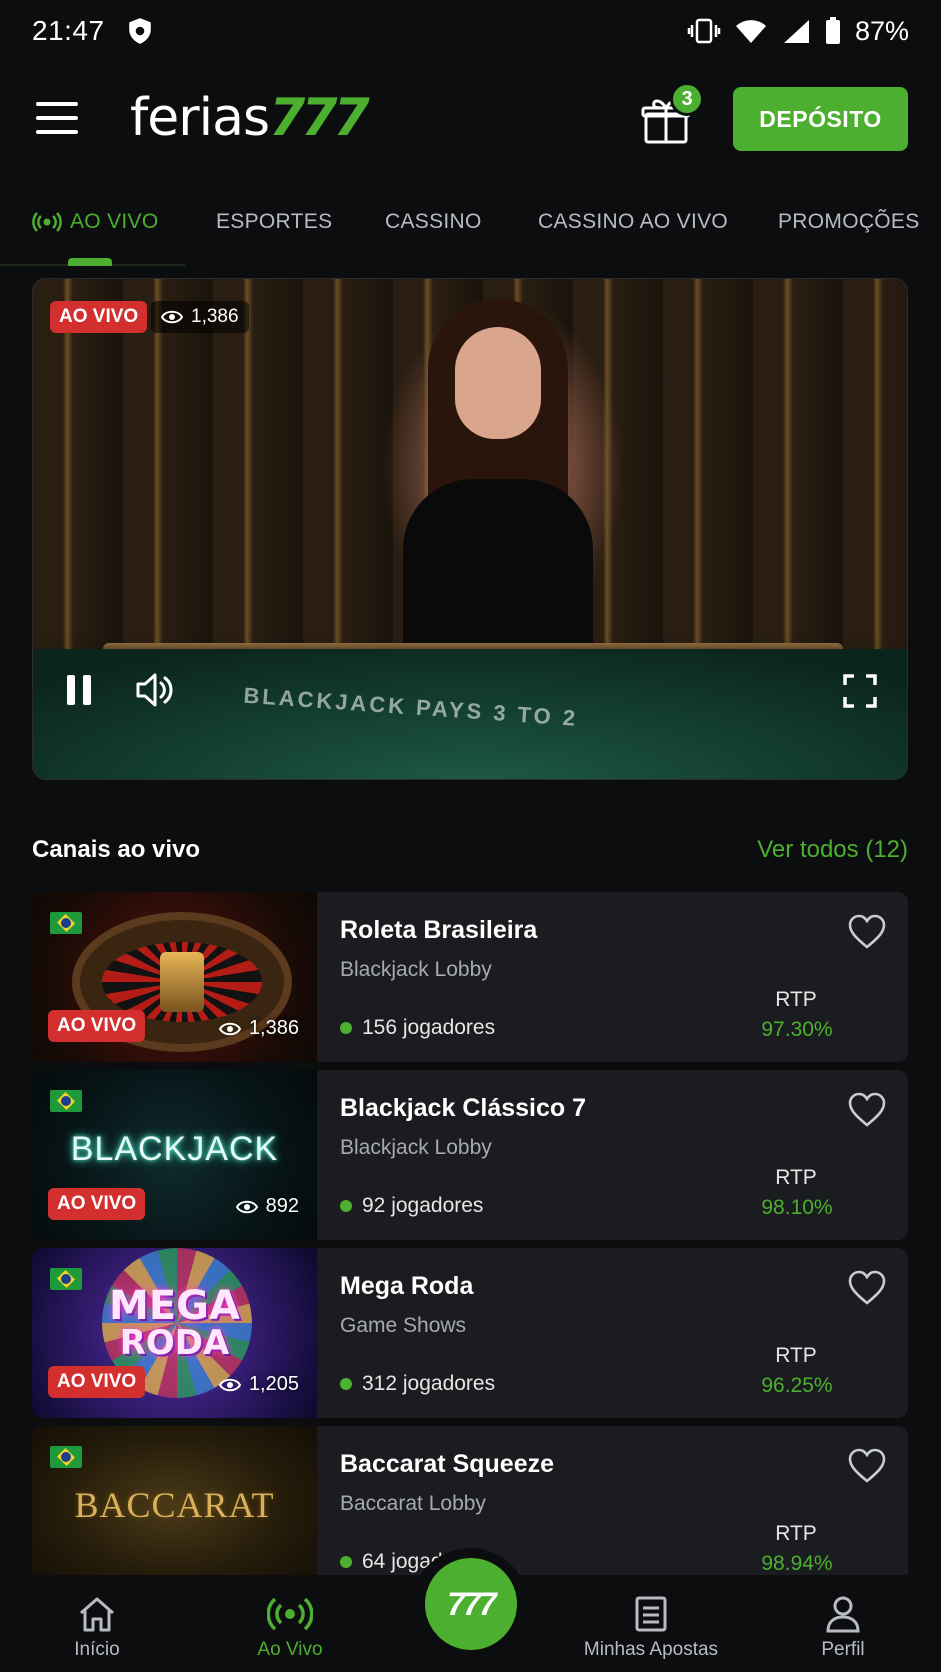 The image size is (941, 1672). Describe the element at coordinates (155, 690) in the screenshot. I see `volume-icon` at that location.